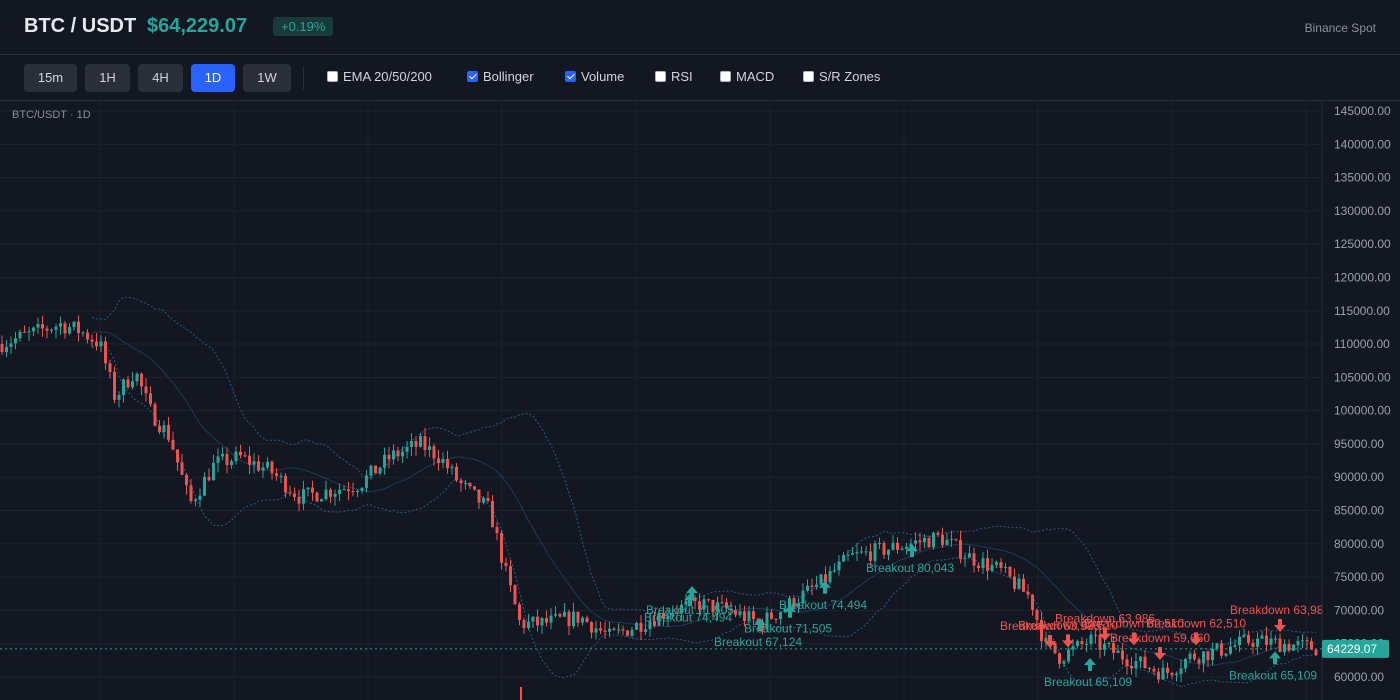 The width and height of the screenshot is (1400, 700). I want to click on breakdown-label: Breakdown 62,510, so click(1196, 623).